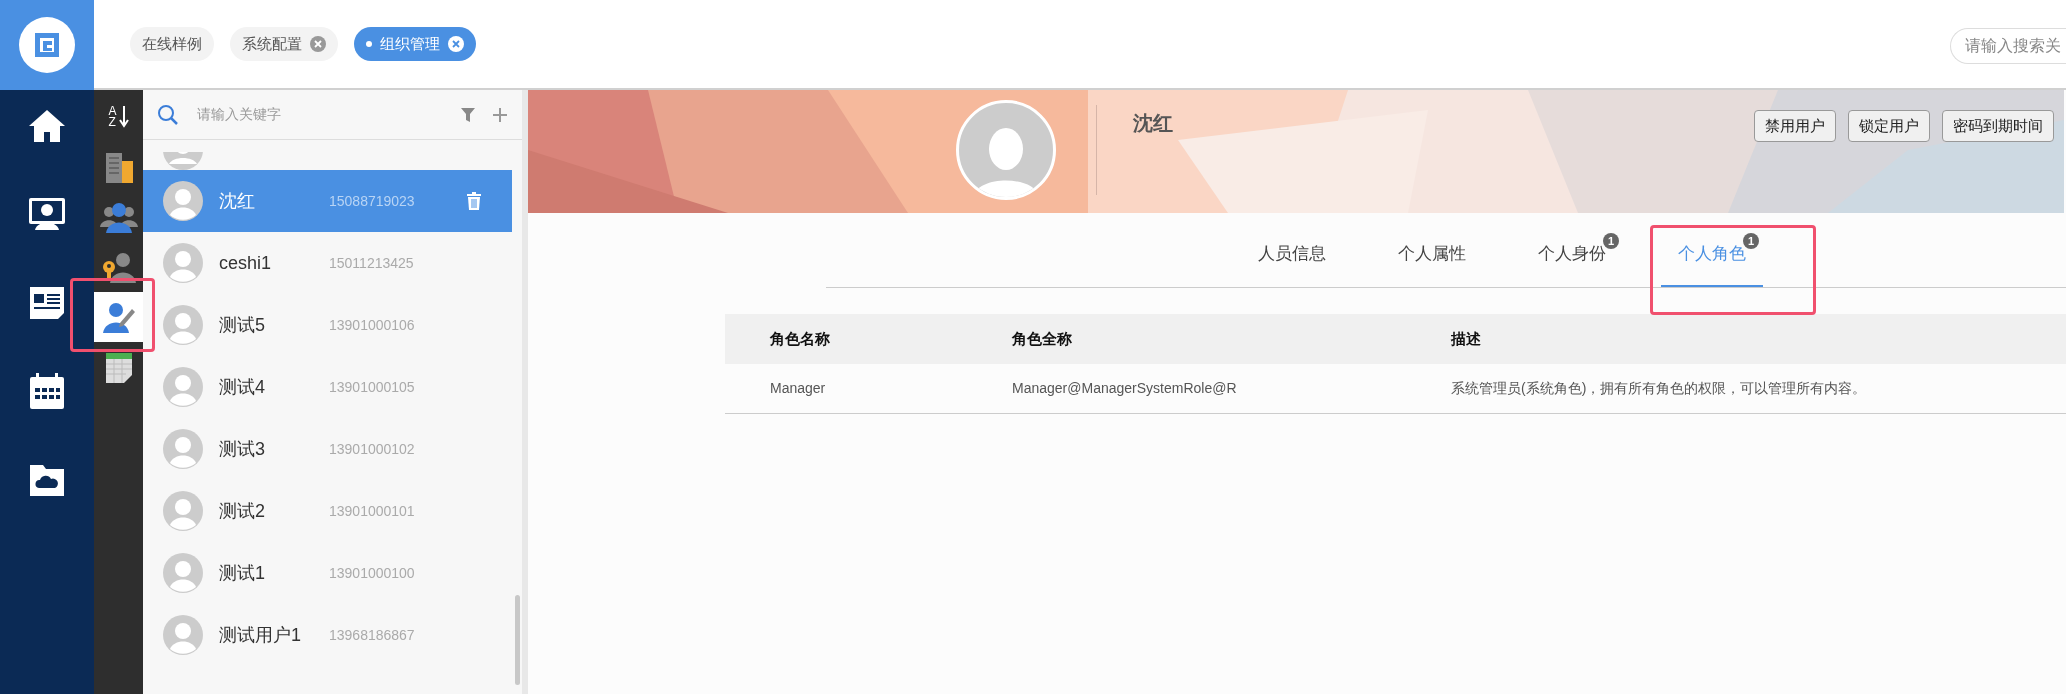  I want to click on user-list-item: 测试3 13901000102, so click(332, 449).